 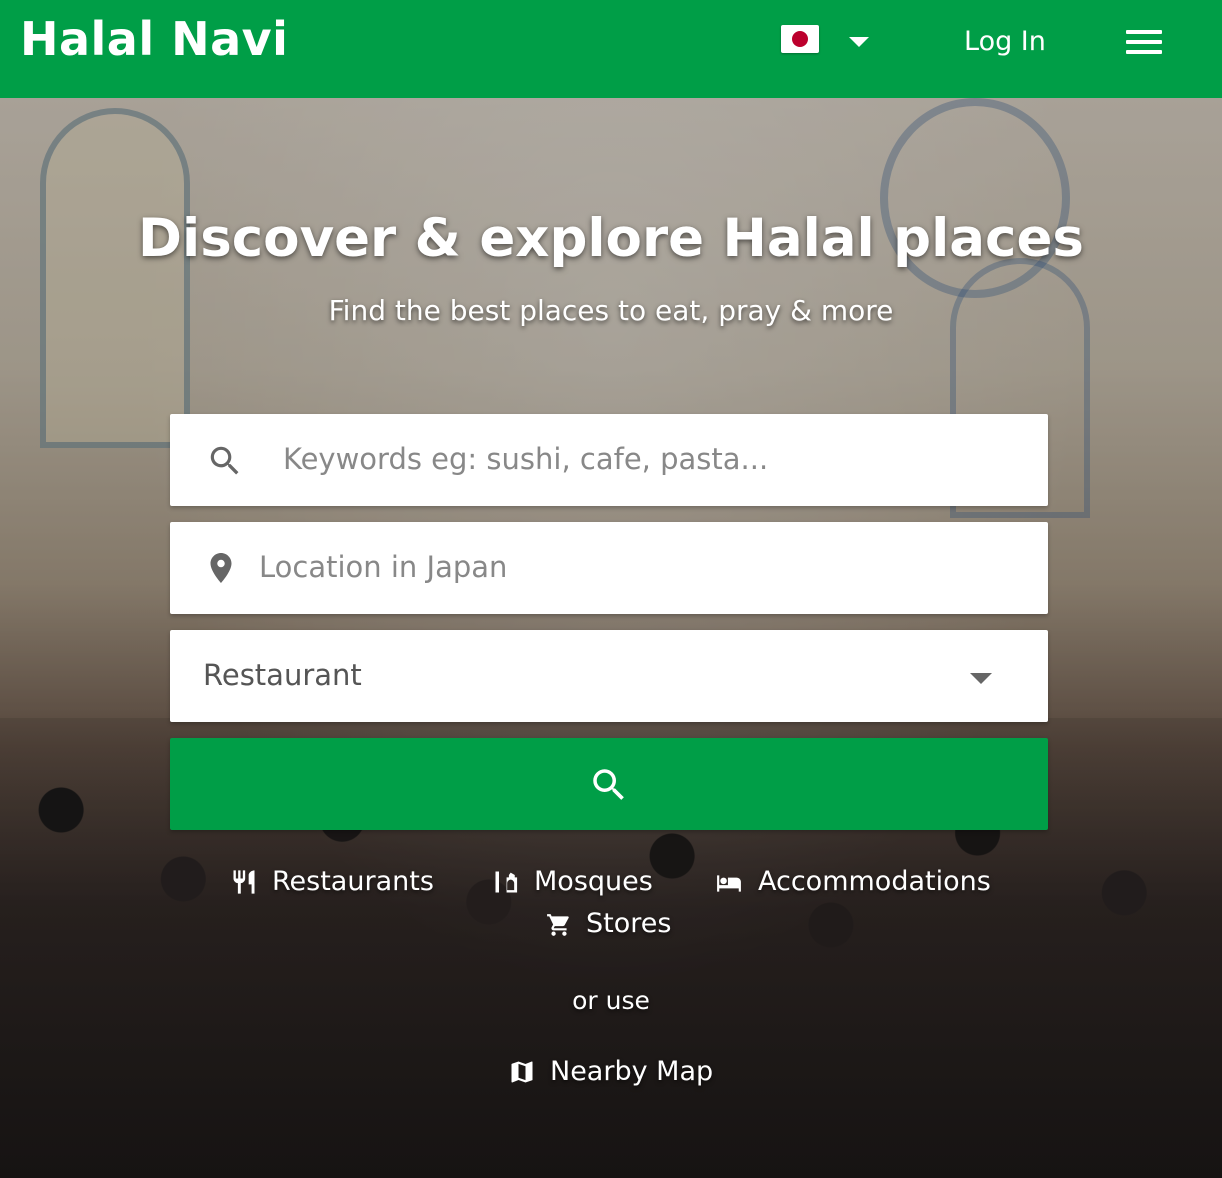 What do you see at coordinates (729, 883) in the screenshot?
I see `bed-icon` at bounding box center [729, 883].